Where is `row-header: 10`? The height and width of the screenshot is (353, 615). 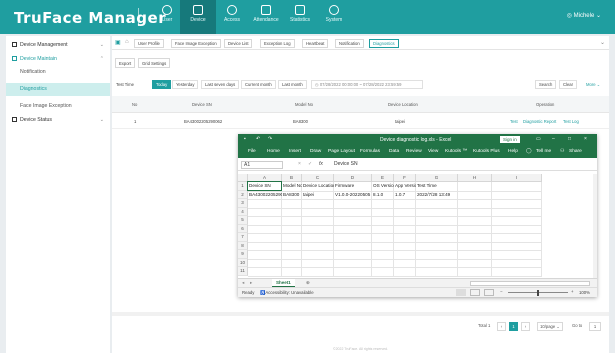 row-header: 10 is located at coordinates (243, 262).